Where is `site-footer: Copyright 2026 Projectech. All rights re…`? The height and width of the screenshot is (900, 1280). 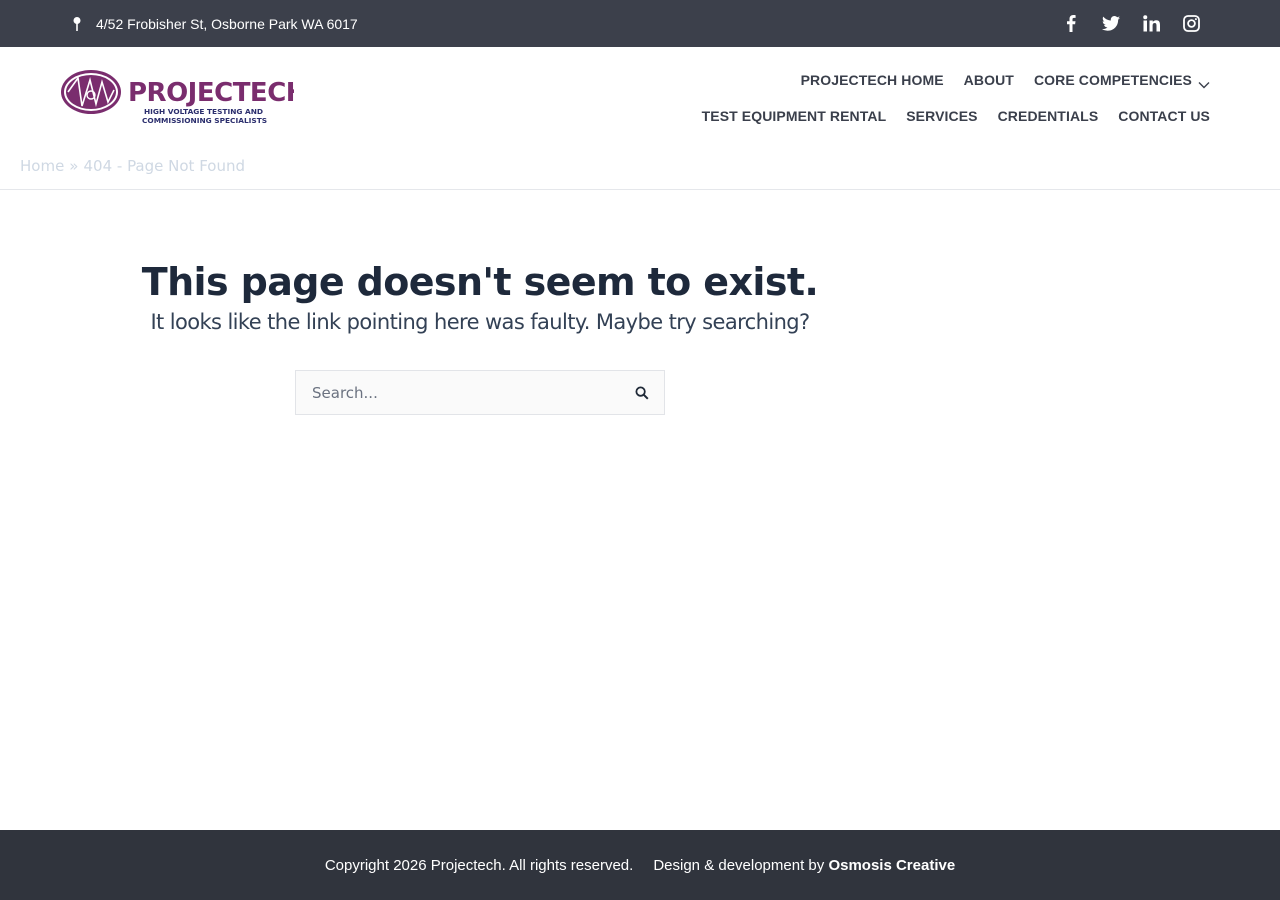
site-footer: Copyright 2026 Projectech. All rights re… is located at coordinates (640, 865).